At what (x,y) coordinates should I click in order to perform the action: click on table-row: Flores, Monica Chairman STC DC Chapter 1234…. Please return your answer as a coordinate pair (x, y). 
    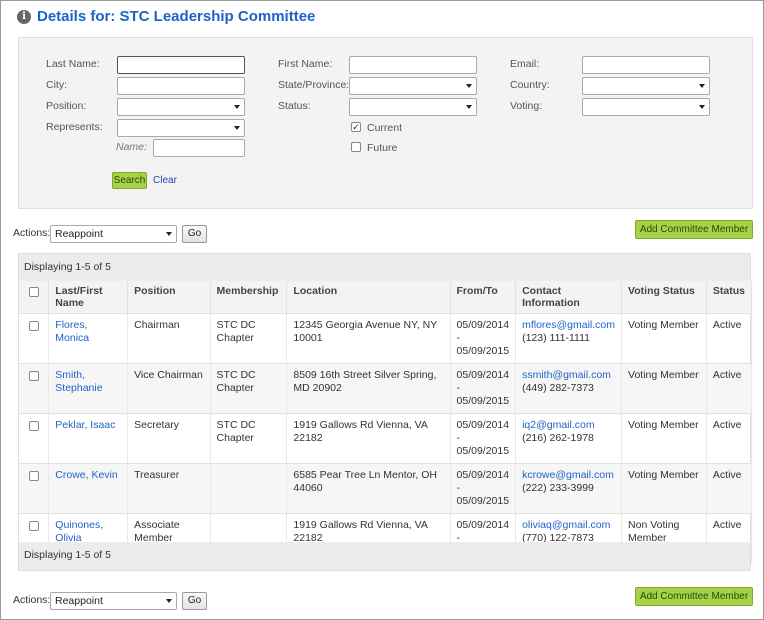
    Looking at the image, I should click on (386, 338).